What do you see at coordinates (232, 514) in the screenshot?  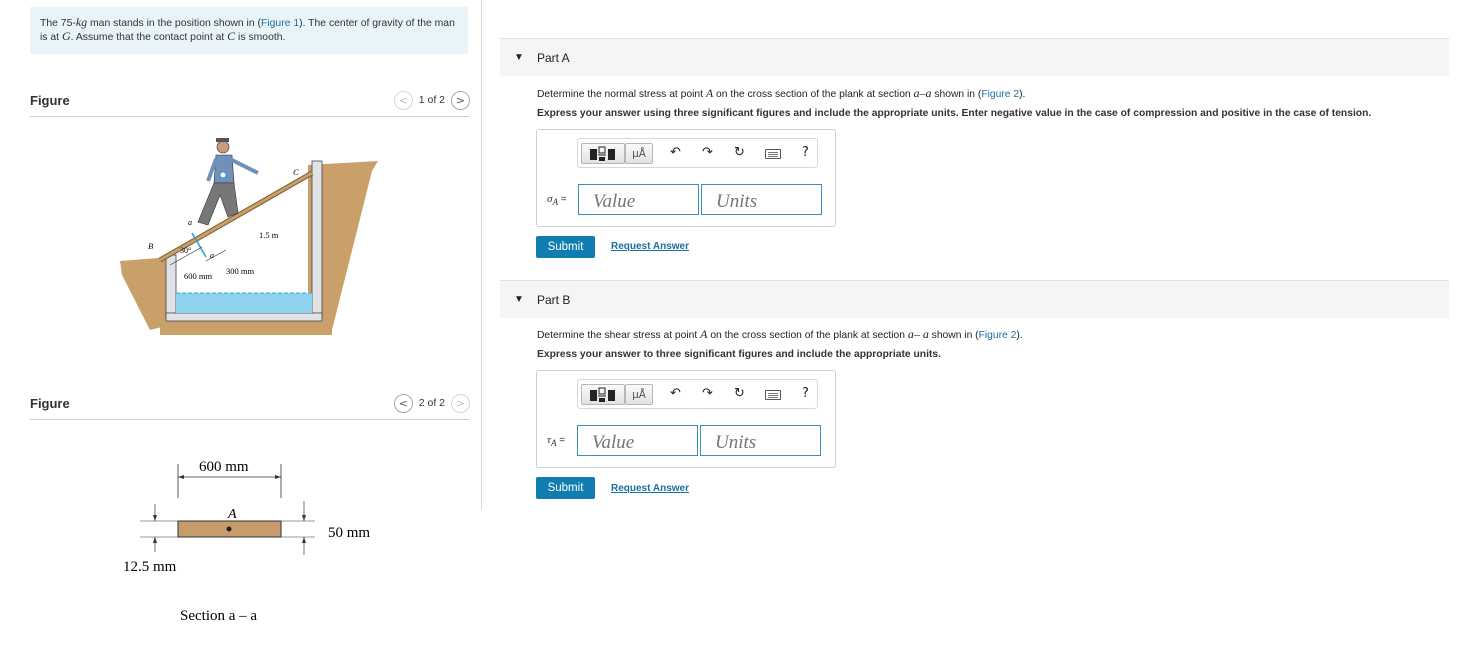 I see `label-a: A` at bounding box center [232, 514].